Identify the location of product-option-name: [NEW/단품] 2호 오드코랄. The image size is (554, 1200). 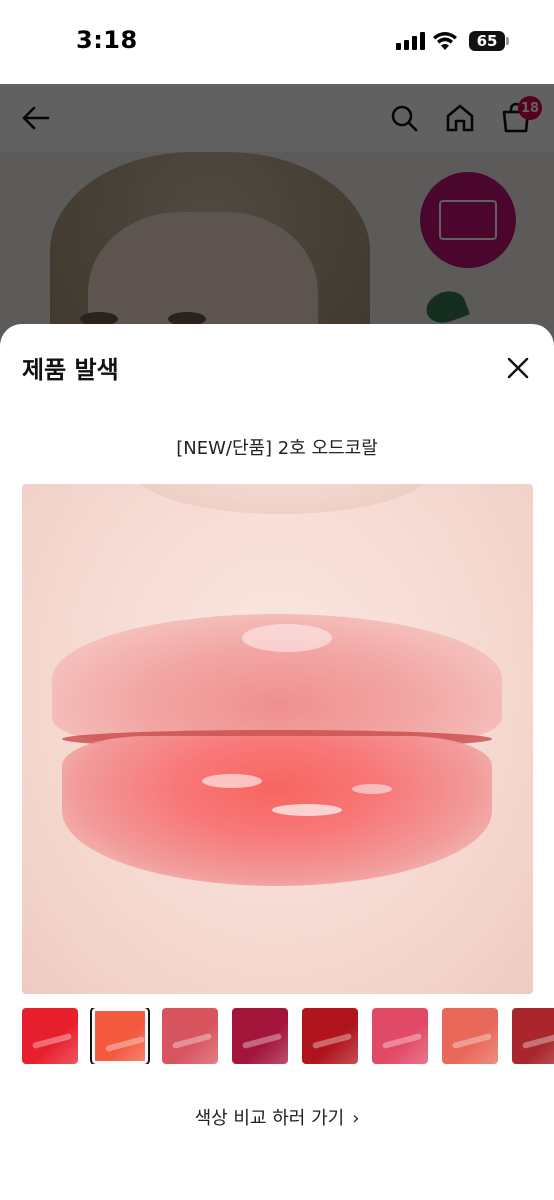
(277, 448).